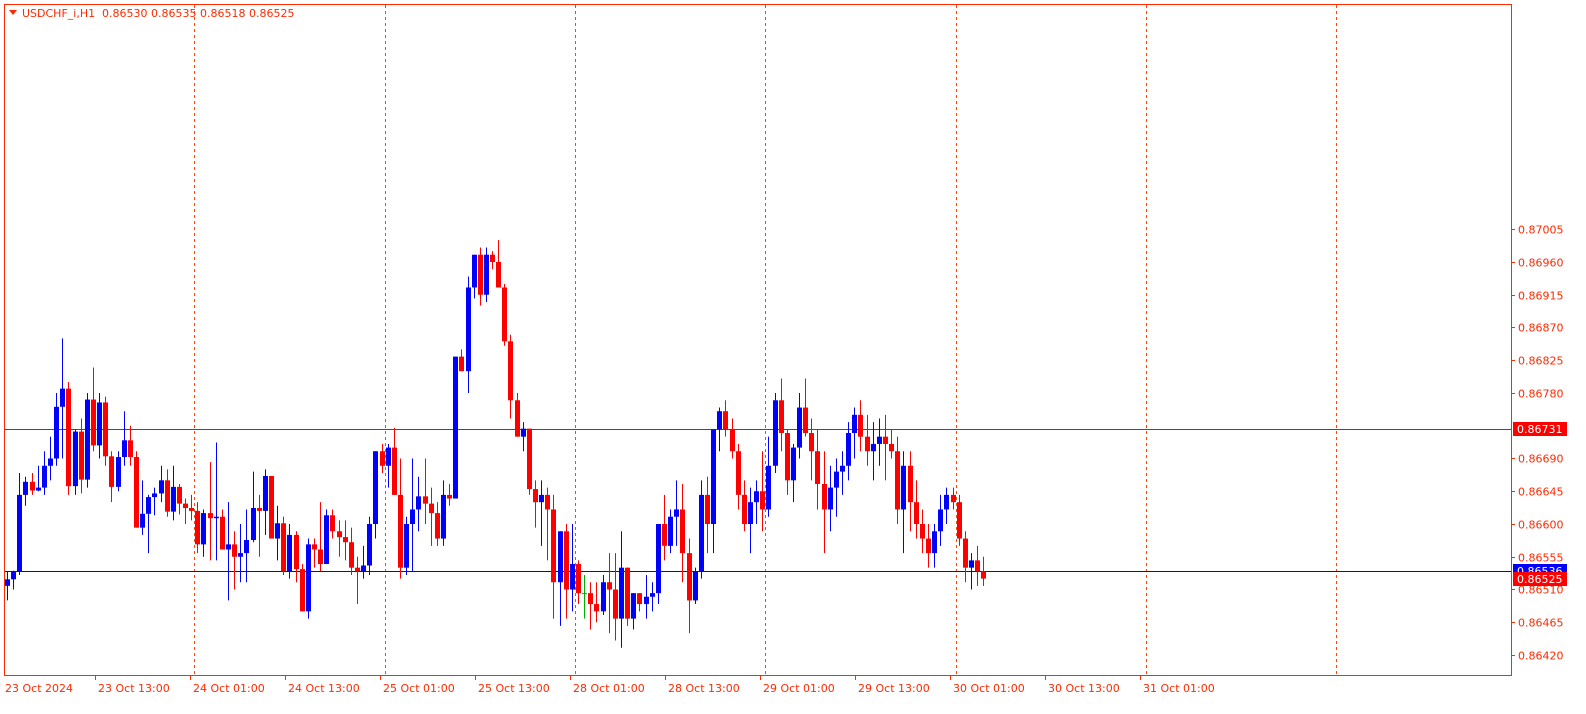 This screenshot has width=1586, height=714. Describe the element at coordinates (39, 688) in the screenshot. I see `x-tick-label: 23 Oct 2024` at that location.